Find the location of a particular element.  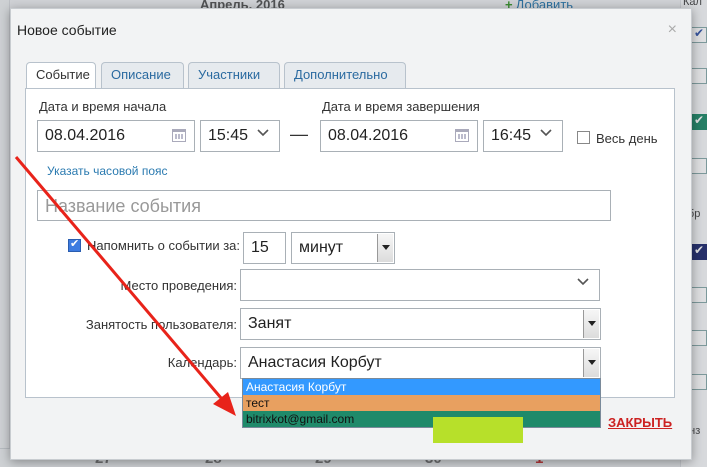

end-time-value: 16:45 is located at coordinates (511, 135).